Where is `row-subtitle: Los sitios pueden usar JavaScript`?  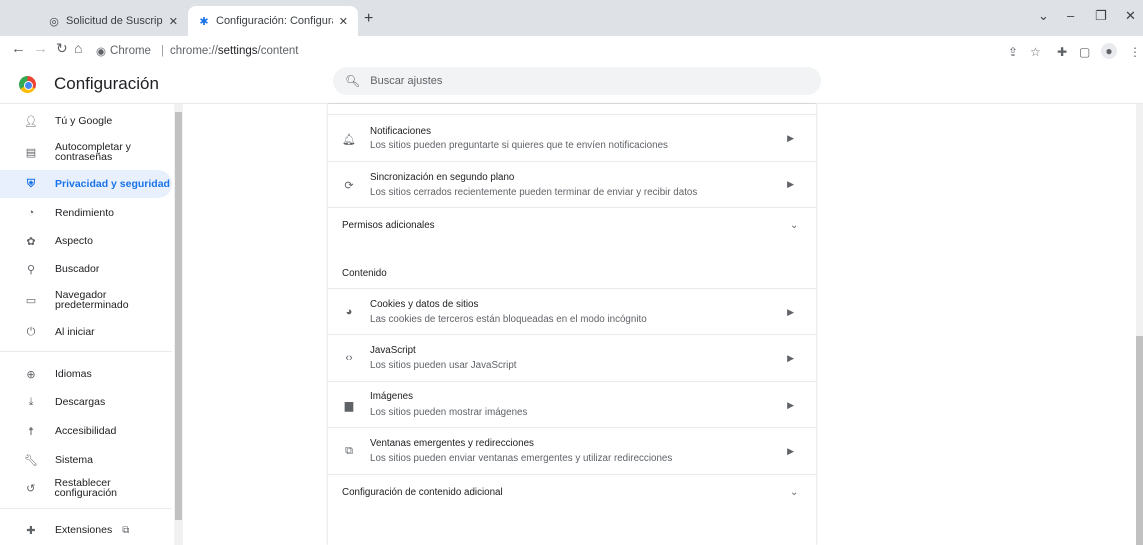 row-subtitle: Los sitios pueden usar JavaScript is located at coordinates (443, 365).